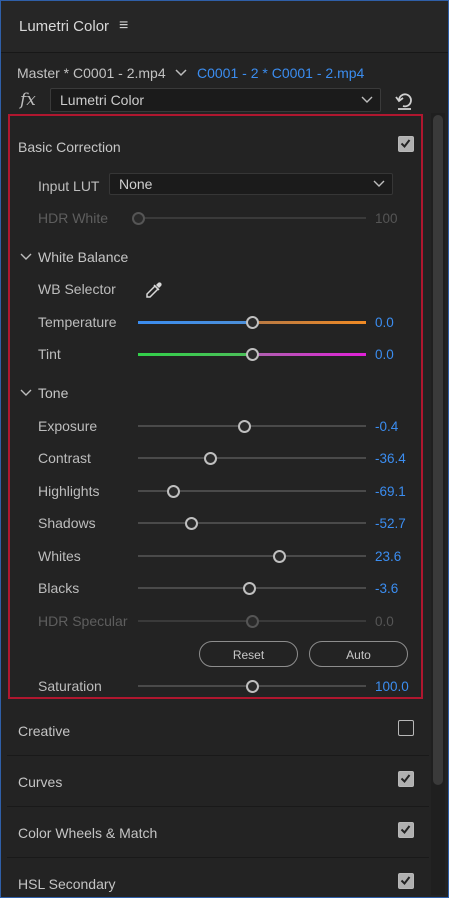 The height and width of the screenshot is (898, 449). Describe the element at coordinates (386, 588) in the screenshot. I see `blacks-value: -3.6` at that location.